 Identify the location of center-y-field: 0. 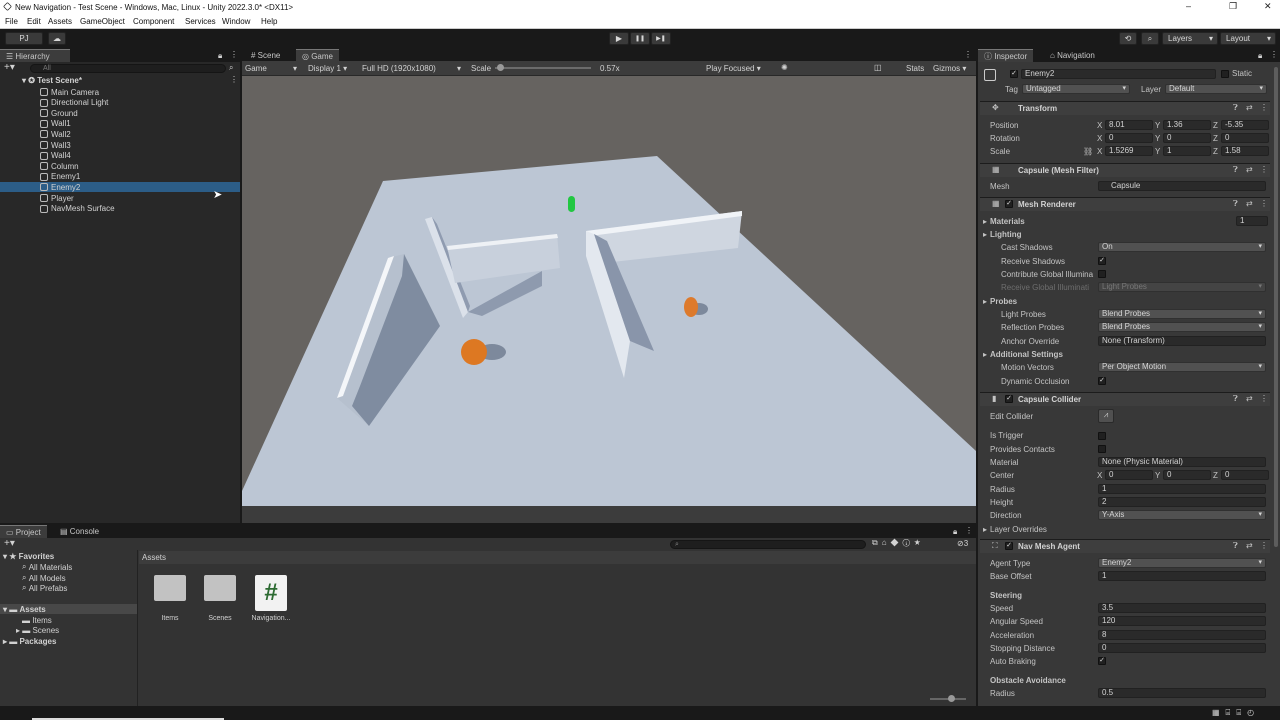
(1187, 475).